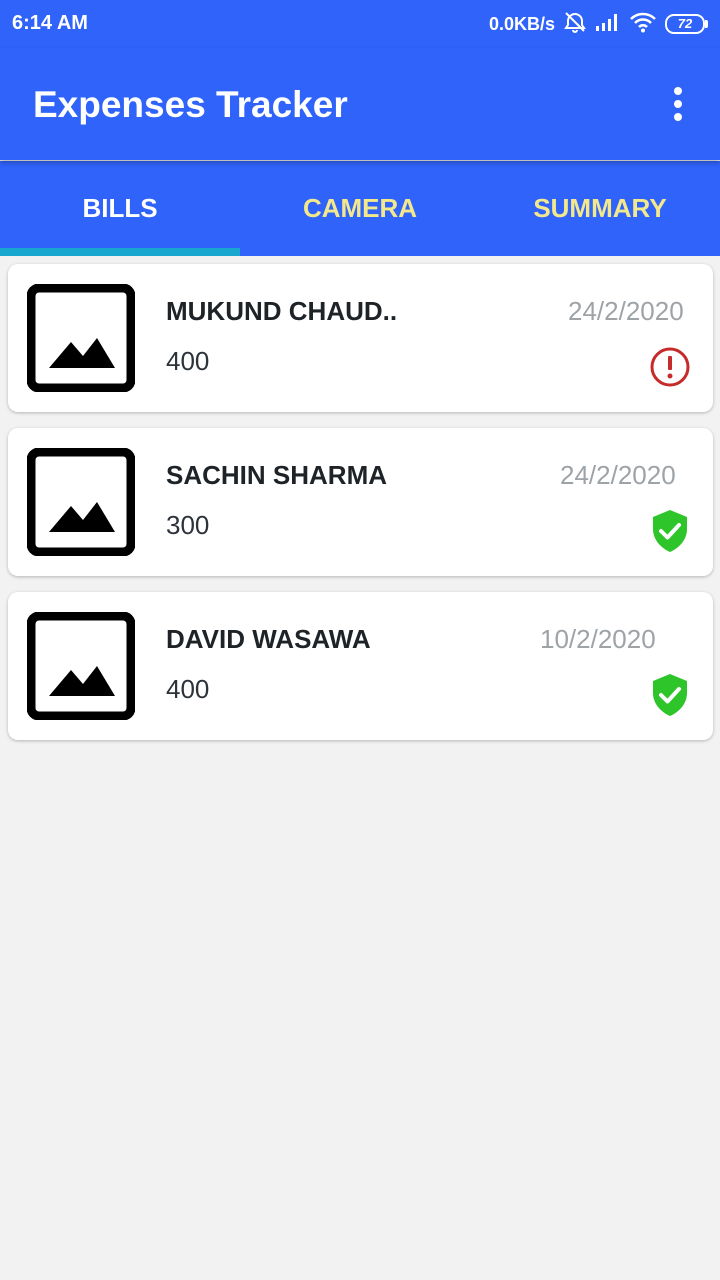 This screenshot has width=720, height=1280. What do you see at coordinates (188, 525) in the screenshot?
I see `bill-amount: 300` at bounding box center [188, 525].